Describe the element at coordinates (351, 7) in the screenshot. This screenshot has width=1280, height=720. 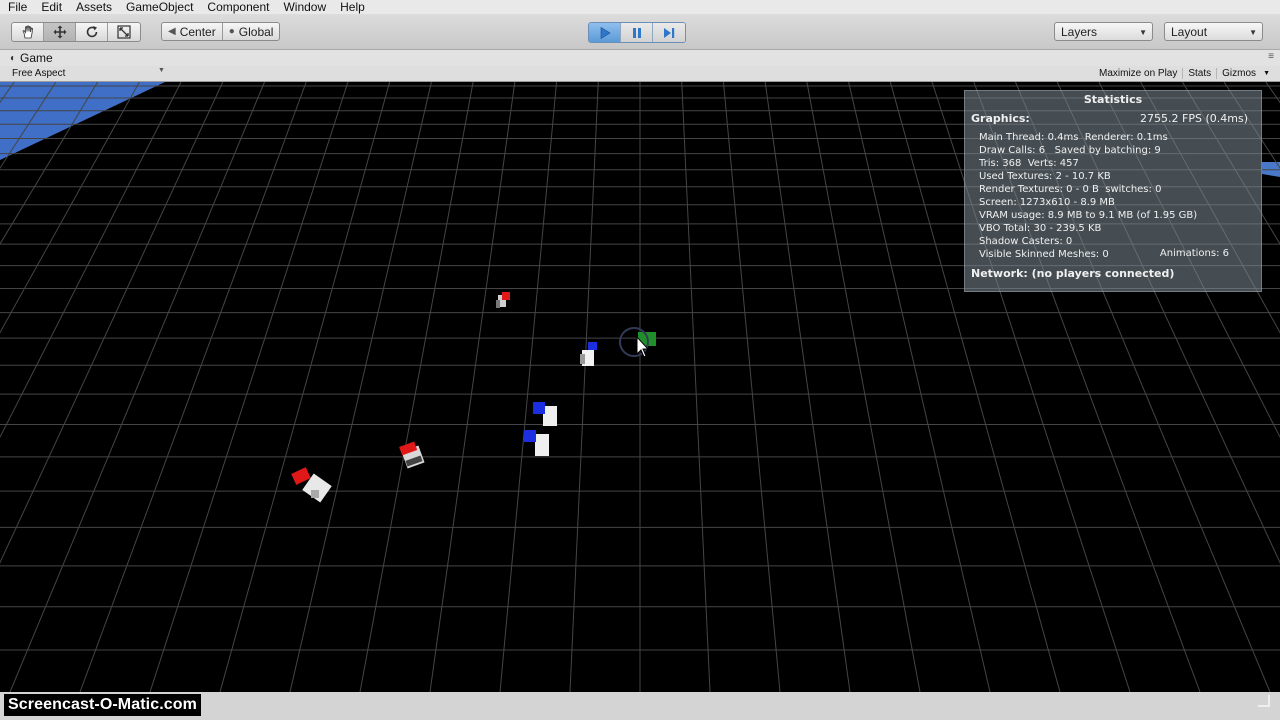
I see `menu-help: Help` at that location.